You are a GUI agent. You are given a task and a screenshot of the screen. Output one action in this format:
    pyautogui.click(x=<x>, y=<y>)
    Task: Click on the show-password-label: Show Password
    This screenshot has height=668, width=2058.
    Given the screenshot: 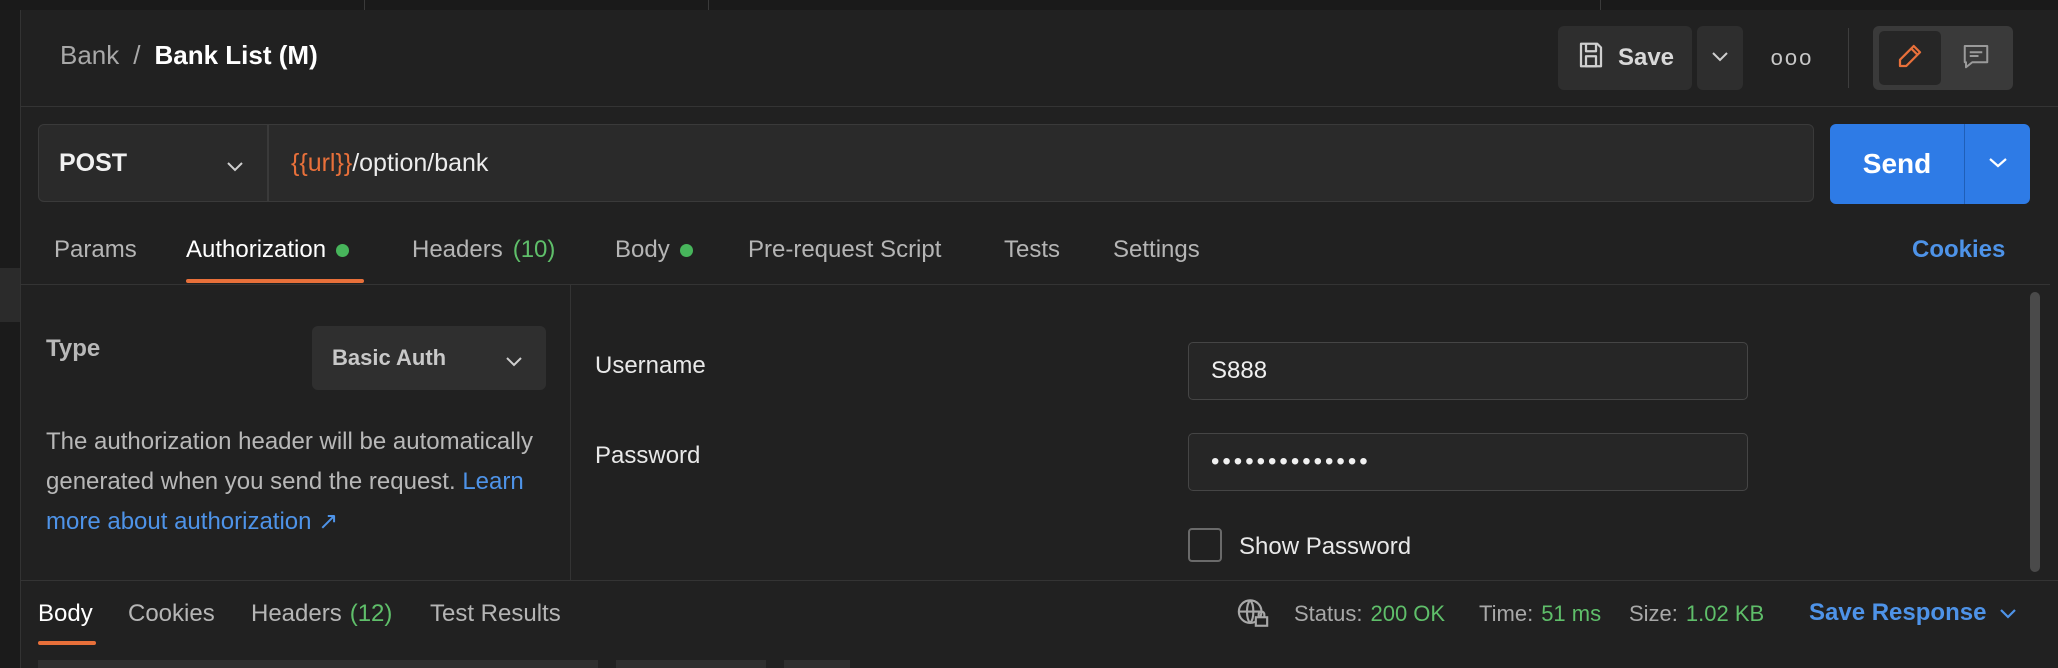 What is the action you would take?
    pyautogui.click(x=1325, y=547)
    